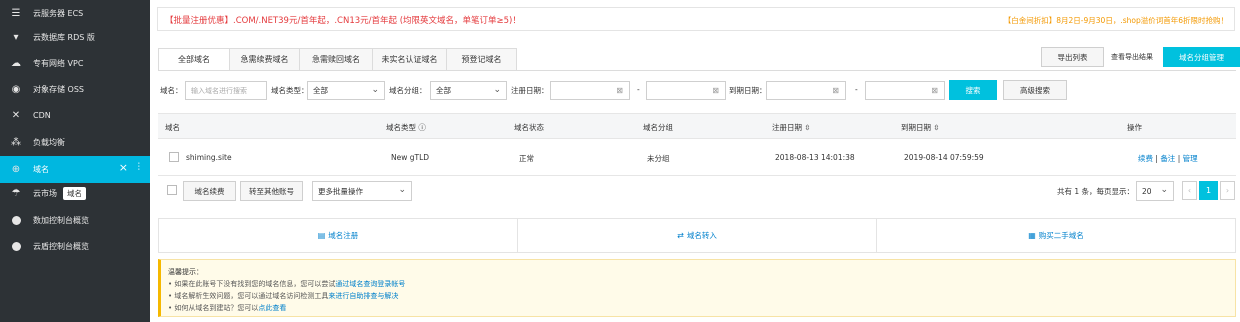 Image resolution: width=1240 pixels, height=322 pixels. What do you see at coordinates (123, 167) in the screenshot?
I see `close-icon: ×` at bounding box center [123, 167].